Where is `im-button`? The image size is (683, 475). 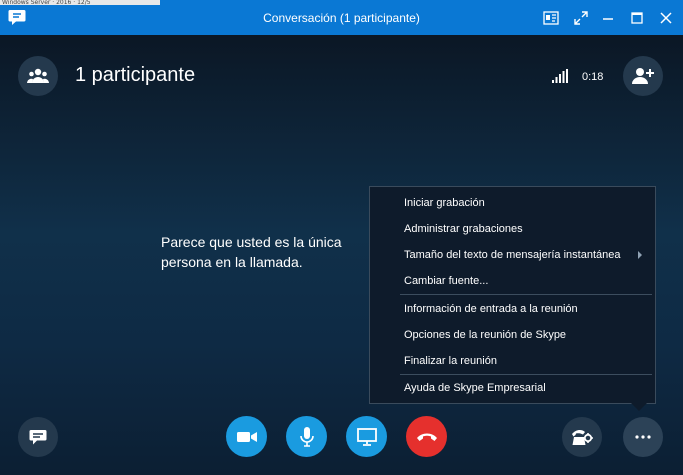
im-button is located at coordinates (38, 437).